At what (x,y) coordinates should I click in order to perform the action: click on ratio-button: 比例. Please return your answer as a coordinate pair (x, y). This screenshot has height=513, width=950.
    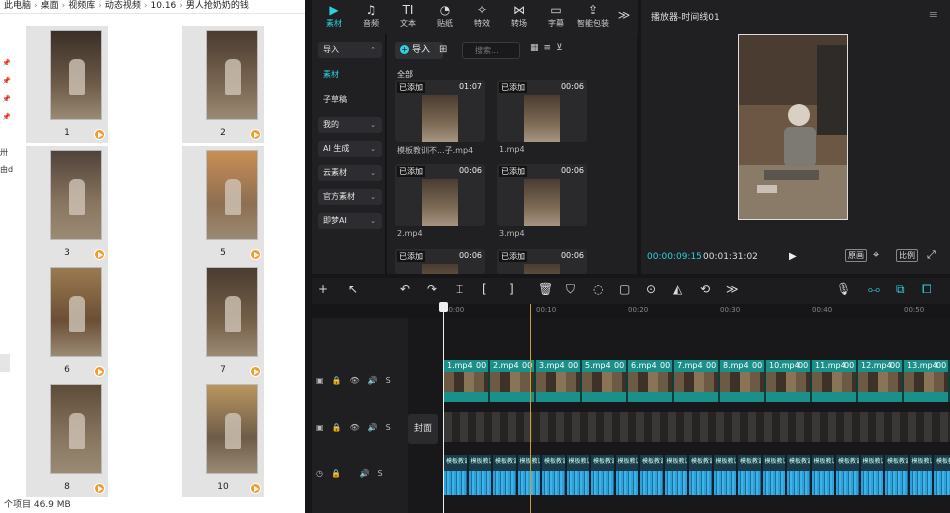
    Looking at the image, I should click on (907, 255).